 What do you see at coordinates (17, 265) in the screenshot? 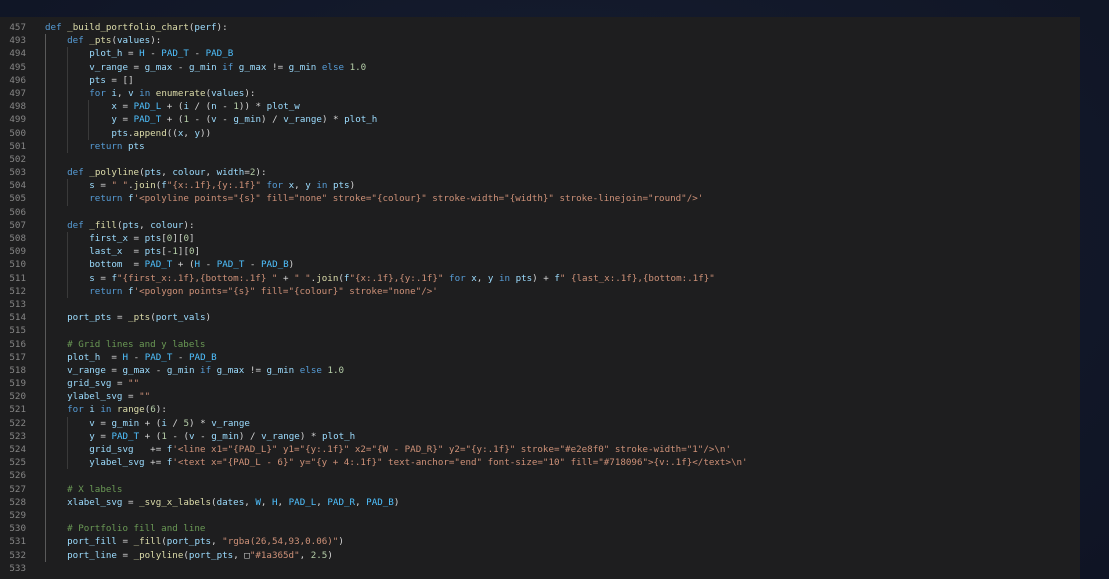
I see `line-number: 510` at bounding box center [17, 265].